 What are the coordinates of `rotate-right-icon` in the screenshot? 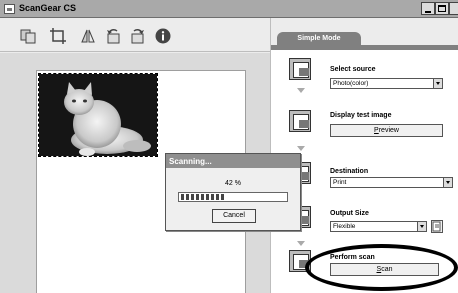 It's located at (137, 36).